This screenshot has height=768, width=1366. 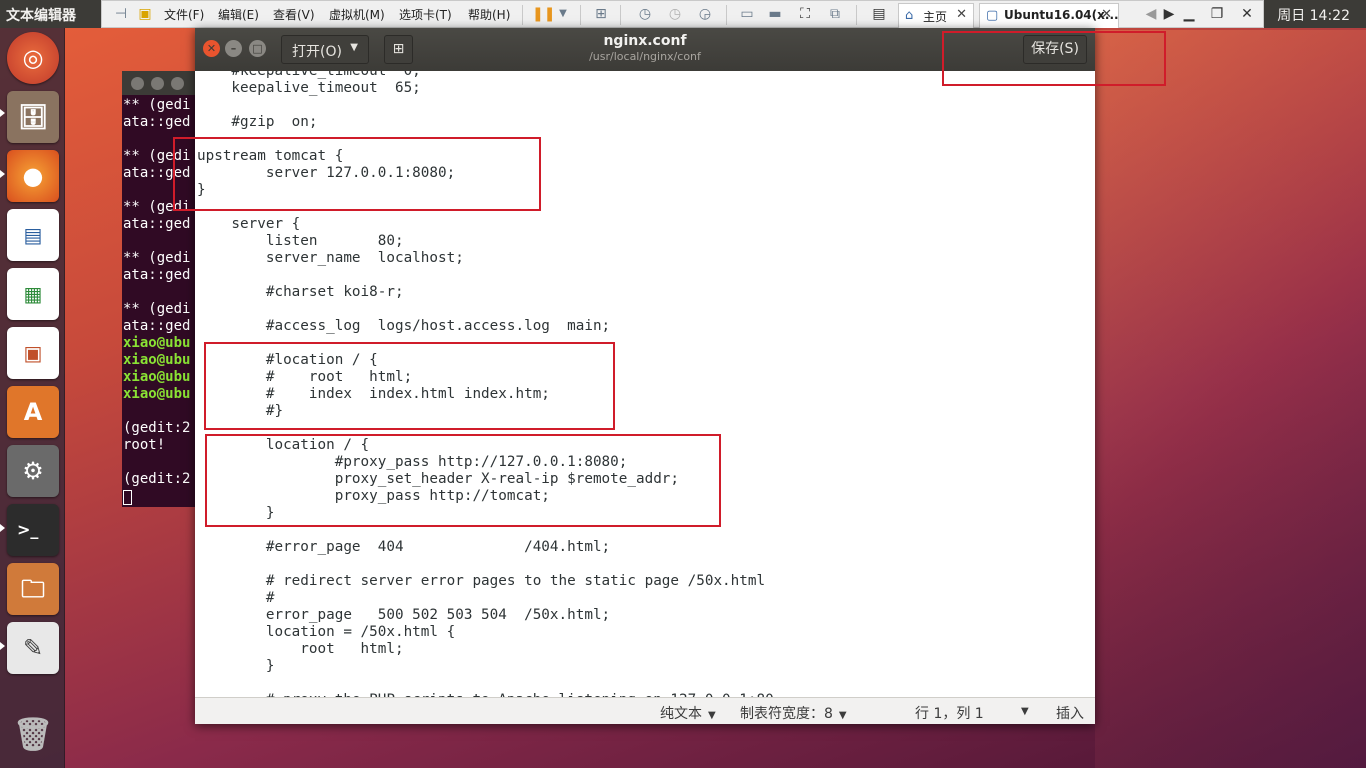 I want to click on calc-icon: ▦, so click(x=33, y=294).